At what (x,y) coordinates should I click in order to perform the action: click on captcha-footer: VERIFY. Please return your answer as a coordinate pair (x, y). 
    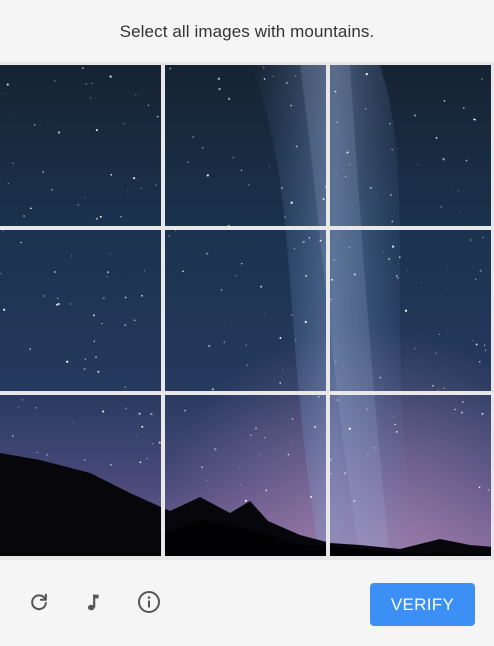
    Looking at the image, I should click on (247, 603).